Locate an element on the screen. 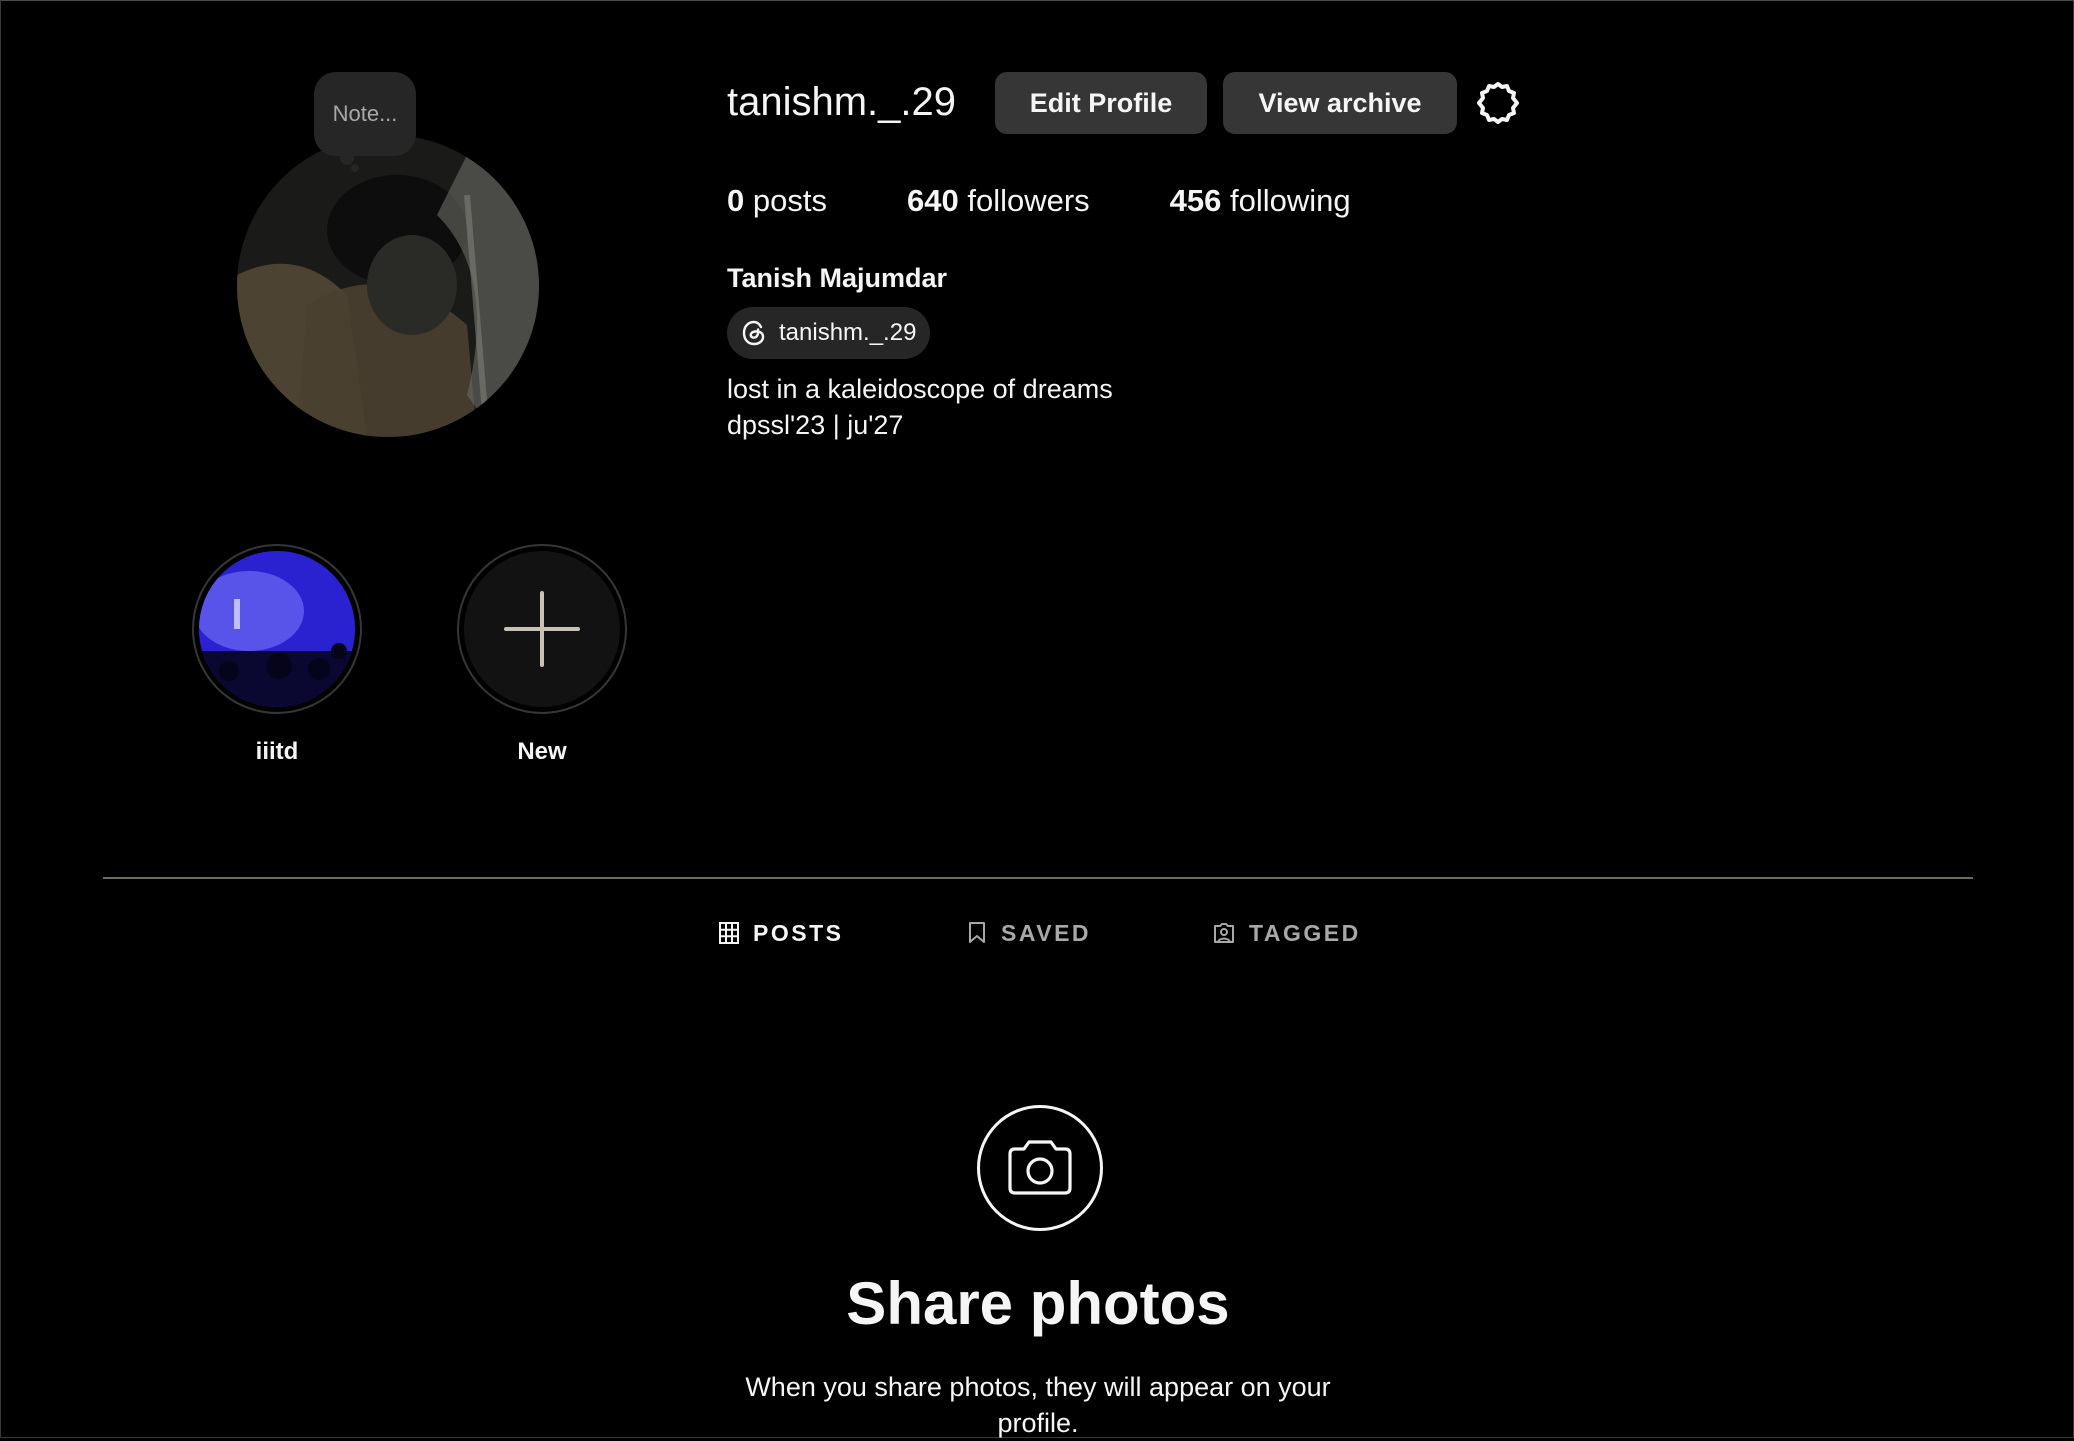 The image size is (2074, 1441). threads-link: tanishm._.29 is located at coordinates (829, 333).